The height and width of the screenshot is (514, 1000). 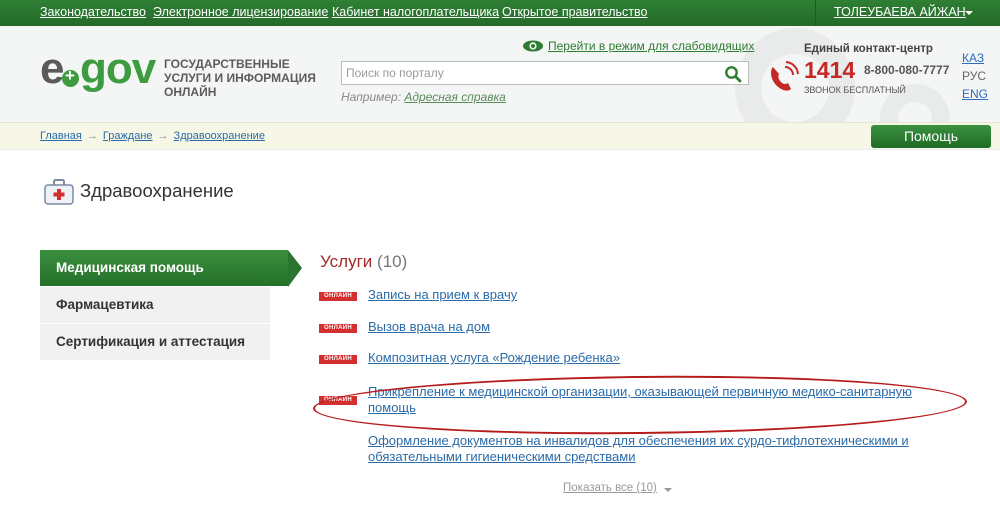 I want to click on service-link: Запись на прием к врачу, so click(x=663, y=295).